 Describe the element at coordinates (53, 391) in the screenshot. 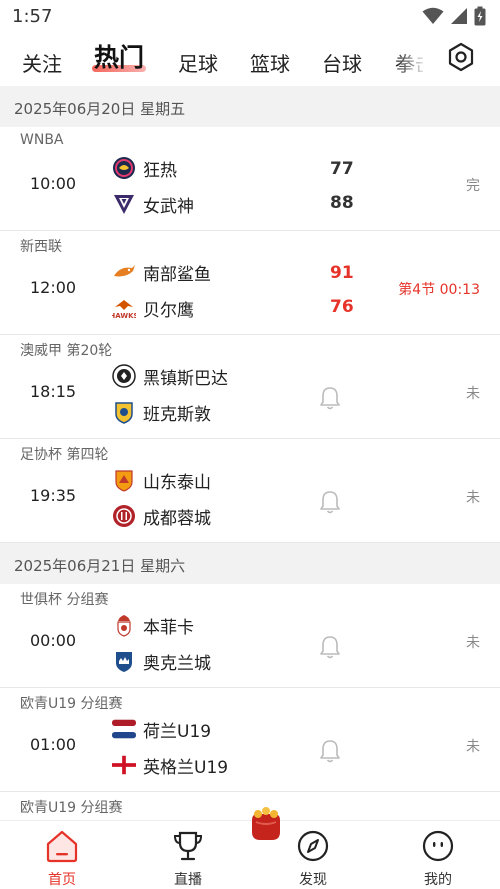

I see `match-time: 18:15` at that location.